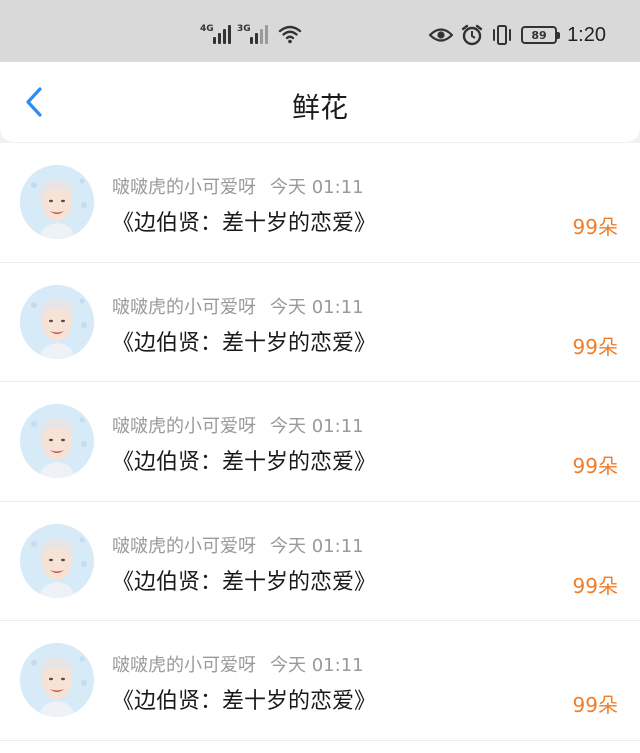  Describe the element at coordinates (320, 31) in the screenshot. I see `status-bar: 4G 3G 89 1:20` at that location.